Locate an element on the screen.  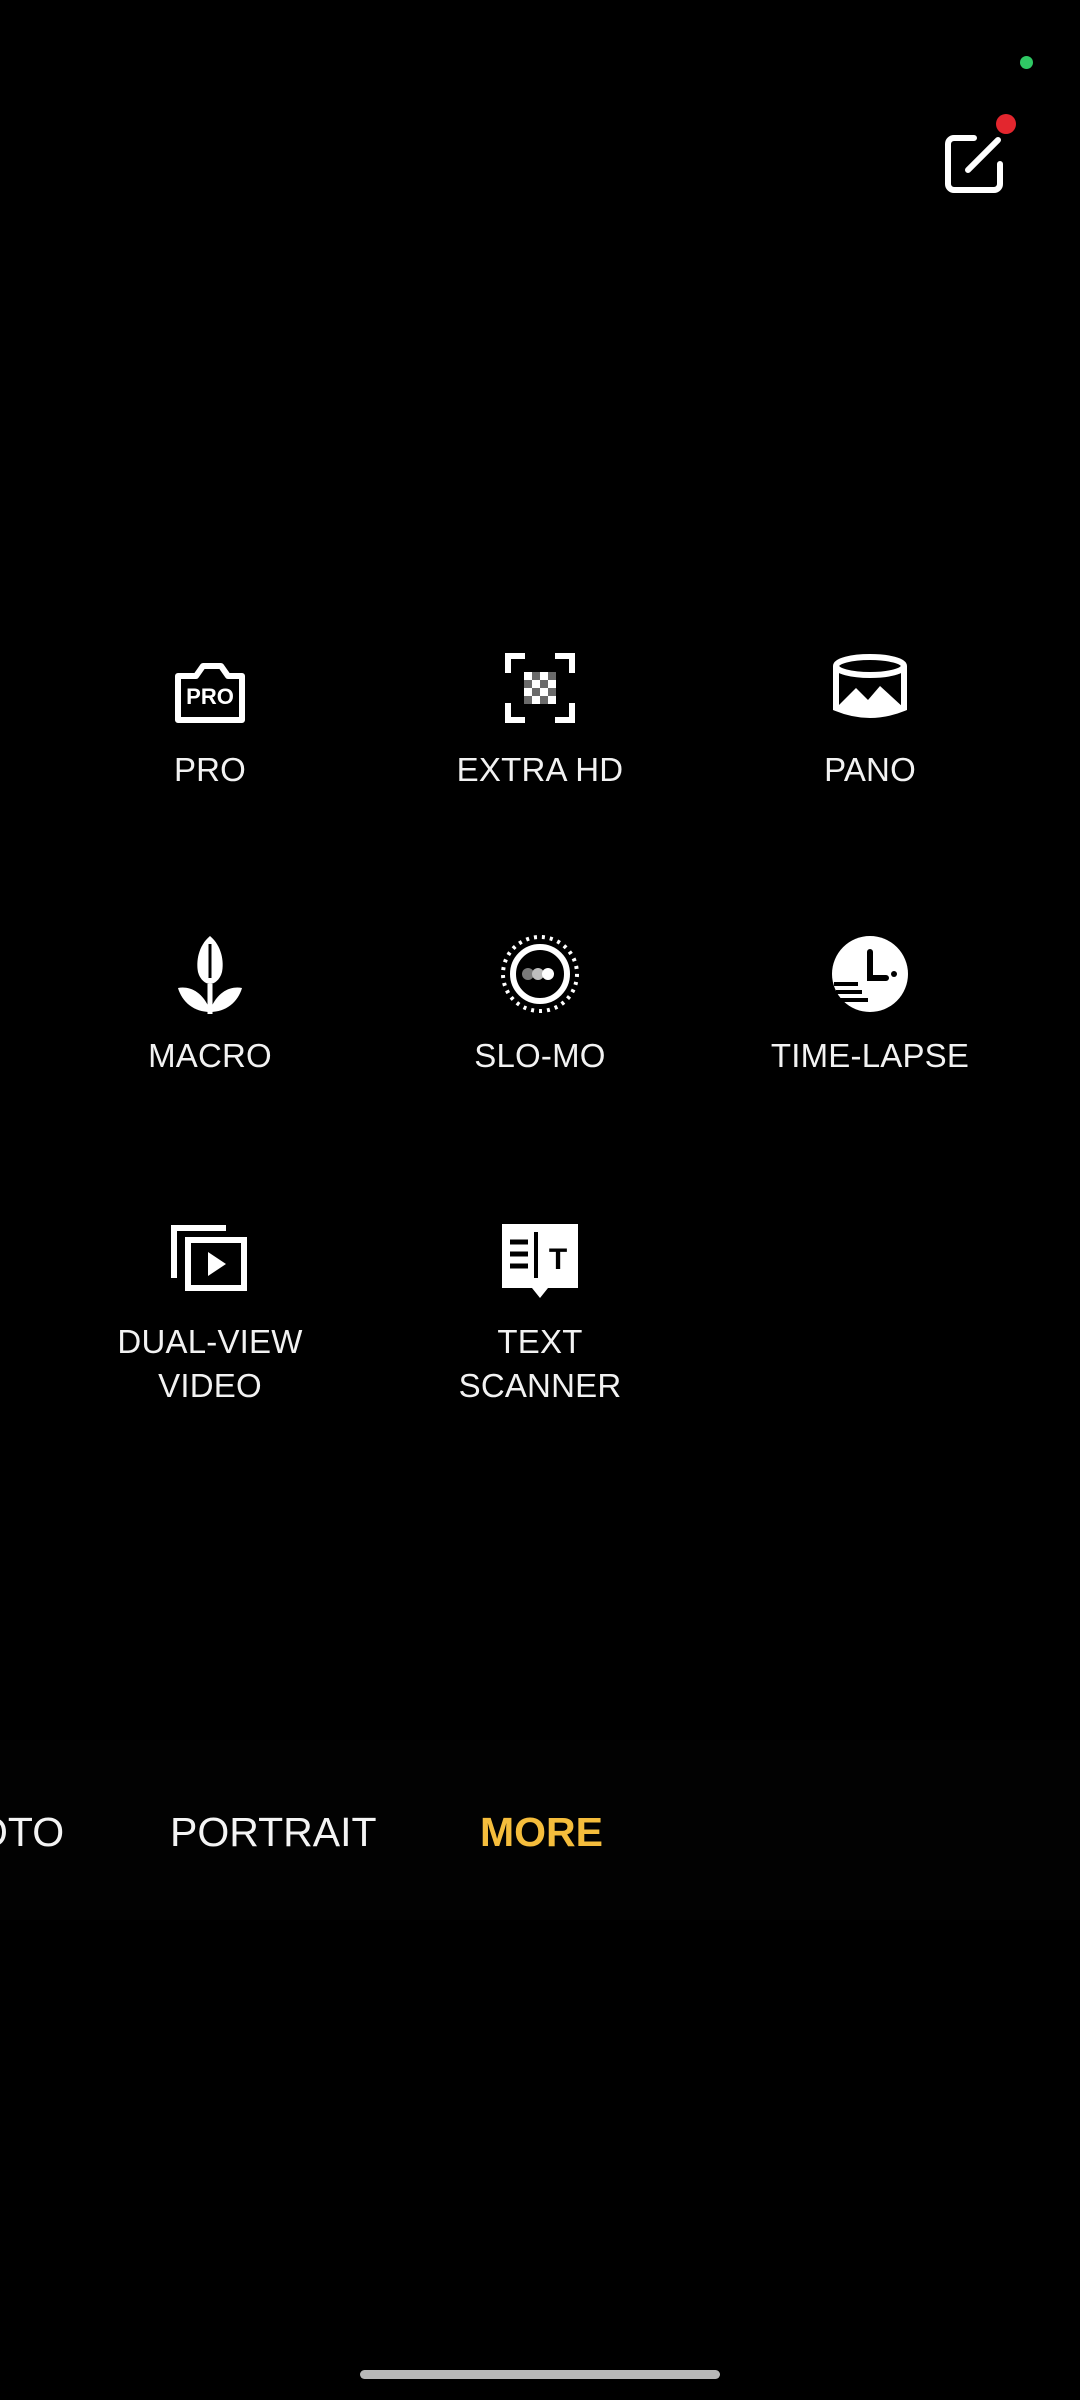
mode-time-lapse: TIME-LAPSE is located at coordinates (870, 1005).